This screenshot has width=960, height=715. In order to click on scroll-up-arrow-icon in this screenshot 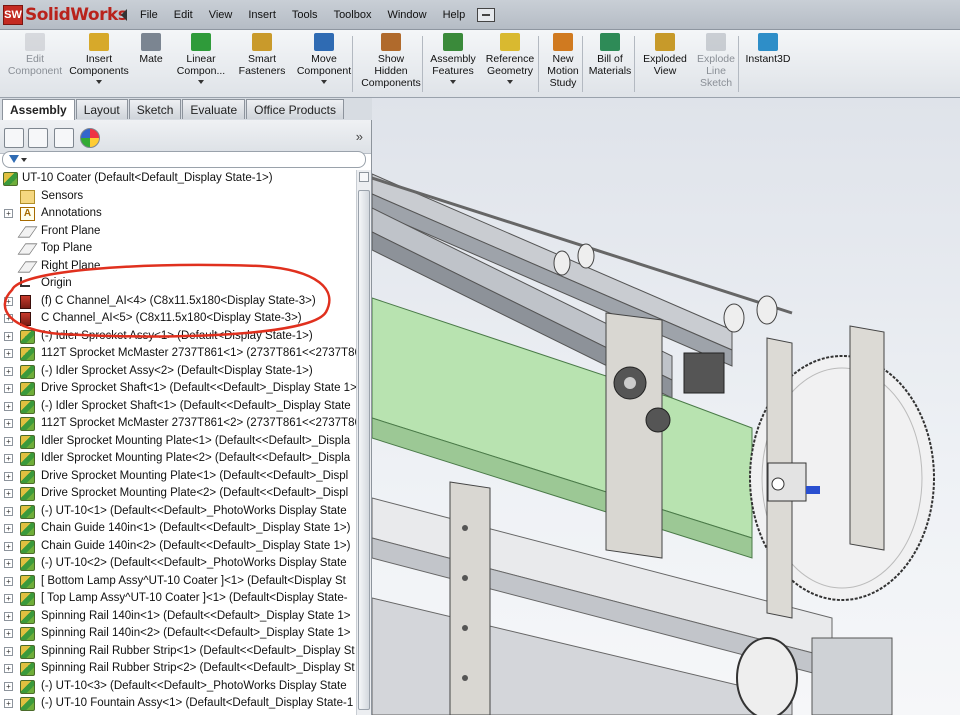, I will do `click(364, 177)`.